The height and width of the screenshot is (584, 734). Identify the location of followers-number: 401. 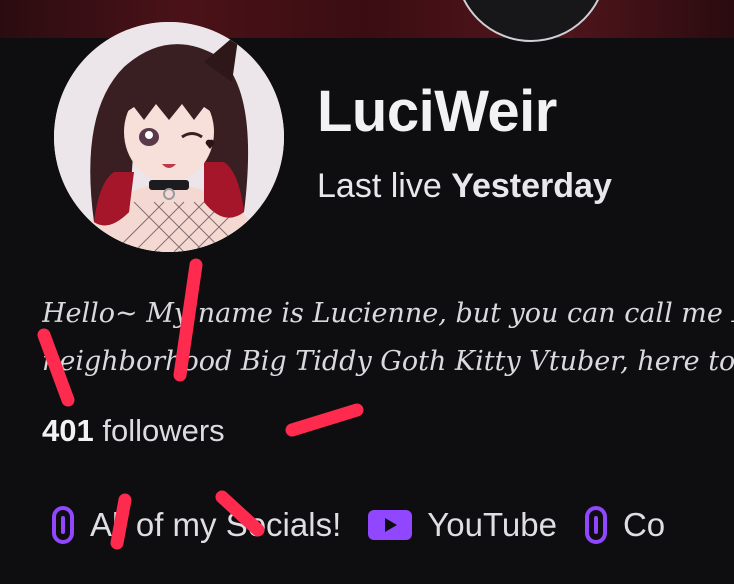
(68, 430).